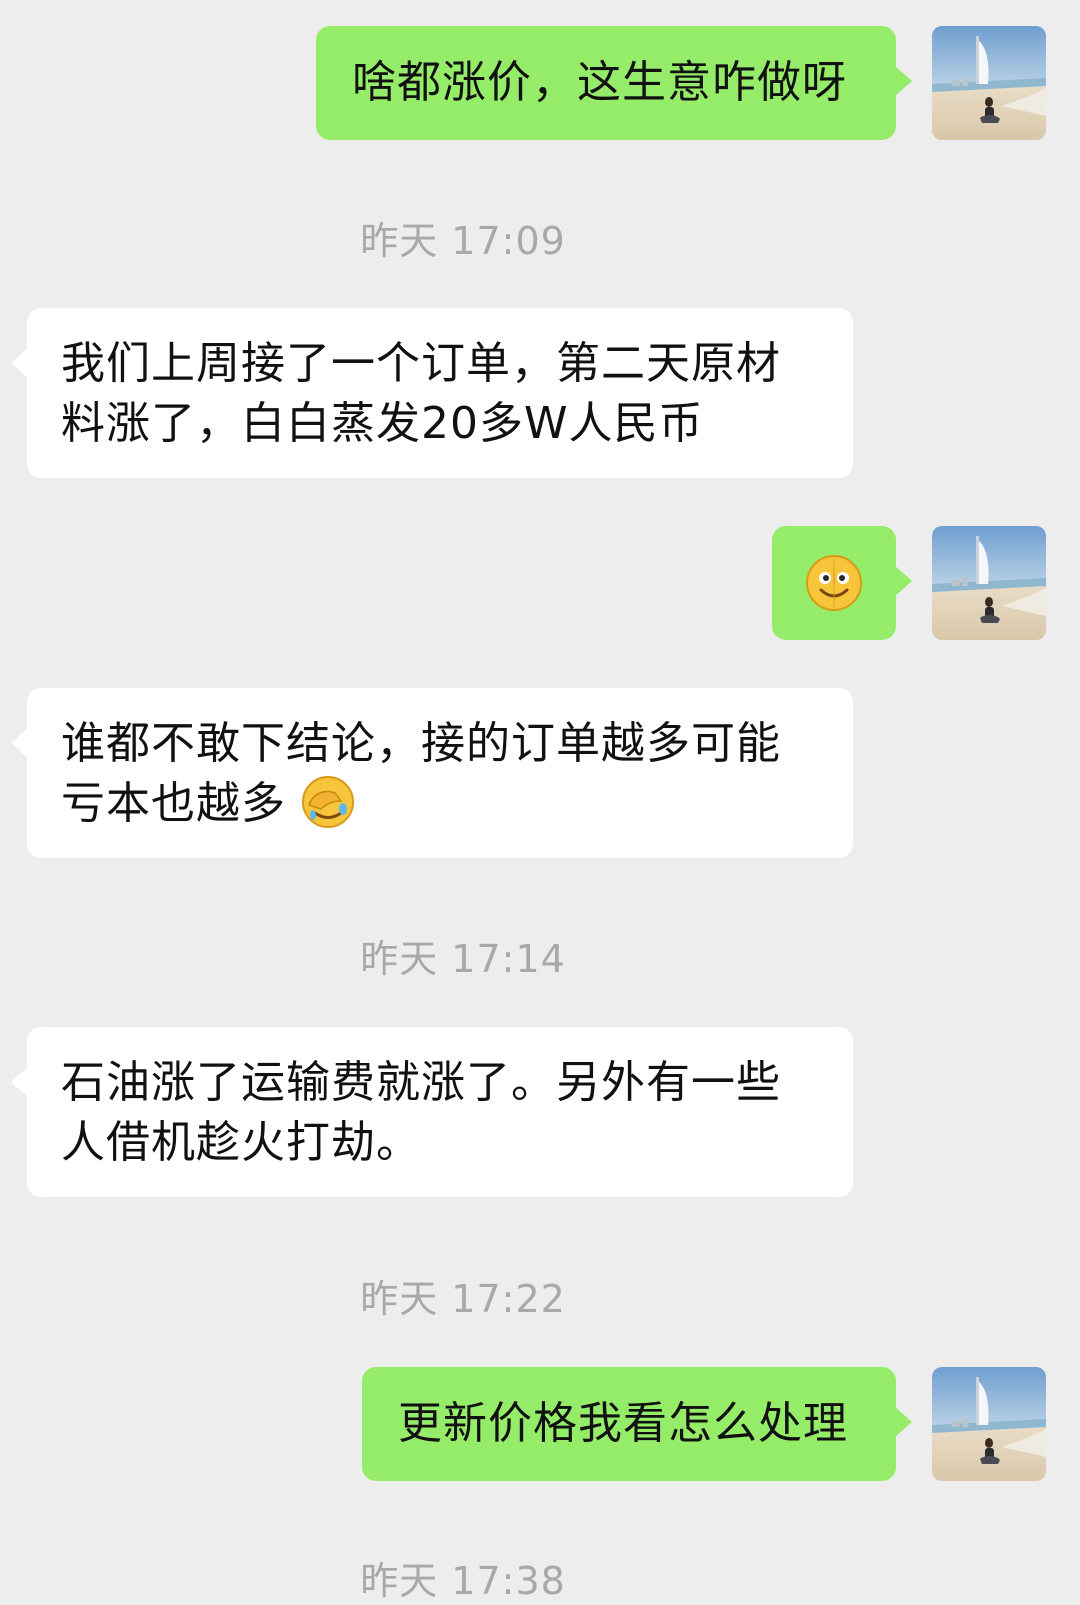 The height and width of the screenshot is (1605, 1080). I want to click on outgoing-message-bubble, so click(842, 583).